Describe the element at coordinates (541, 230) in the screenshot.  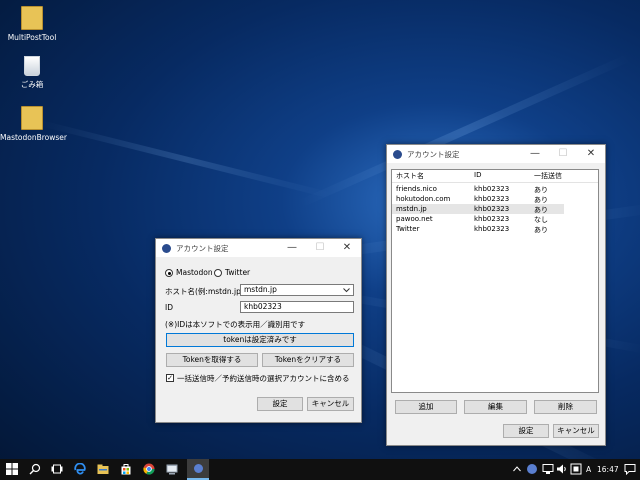
I see `row-bulk: あり` at that location.